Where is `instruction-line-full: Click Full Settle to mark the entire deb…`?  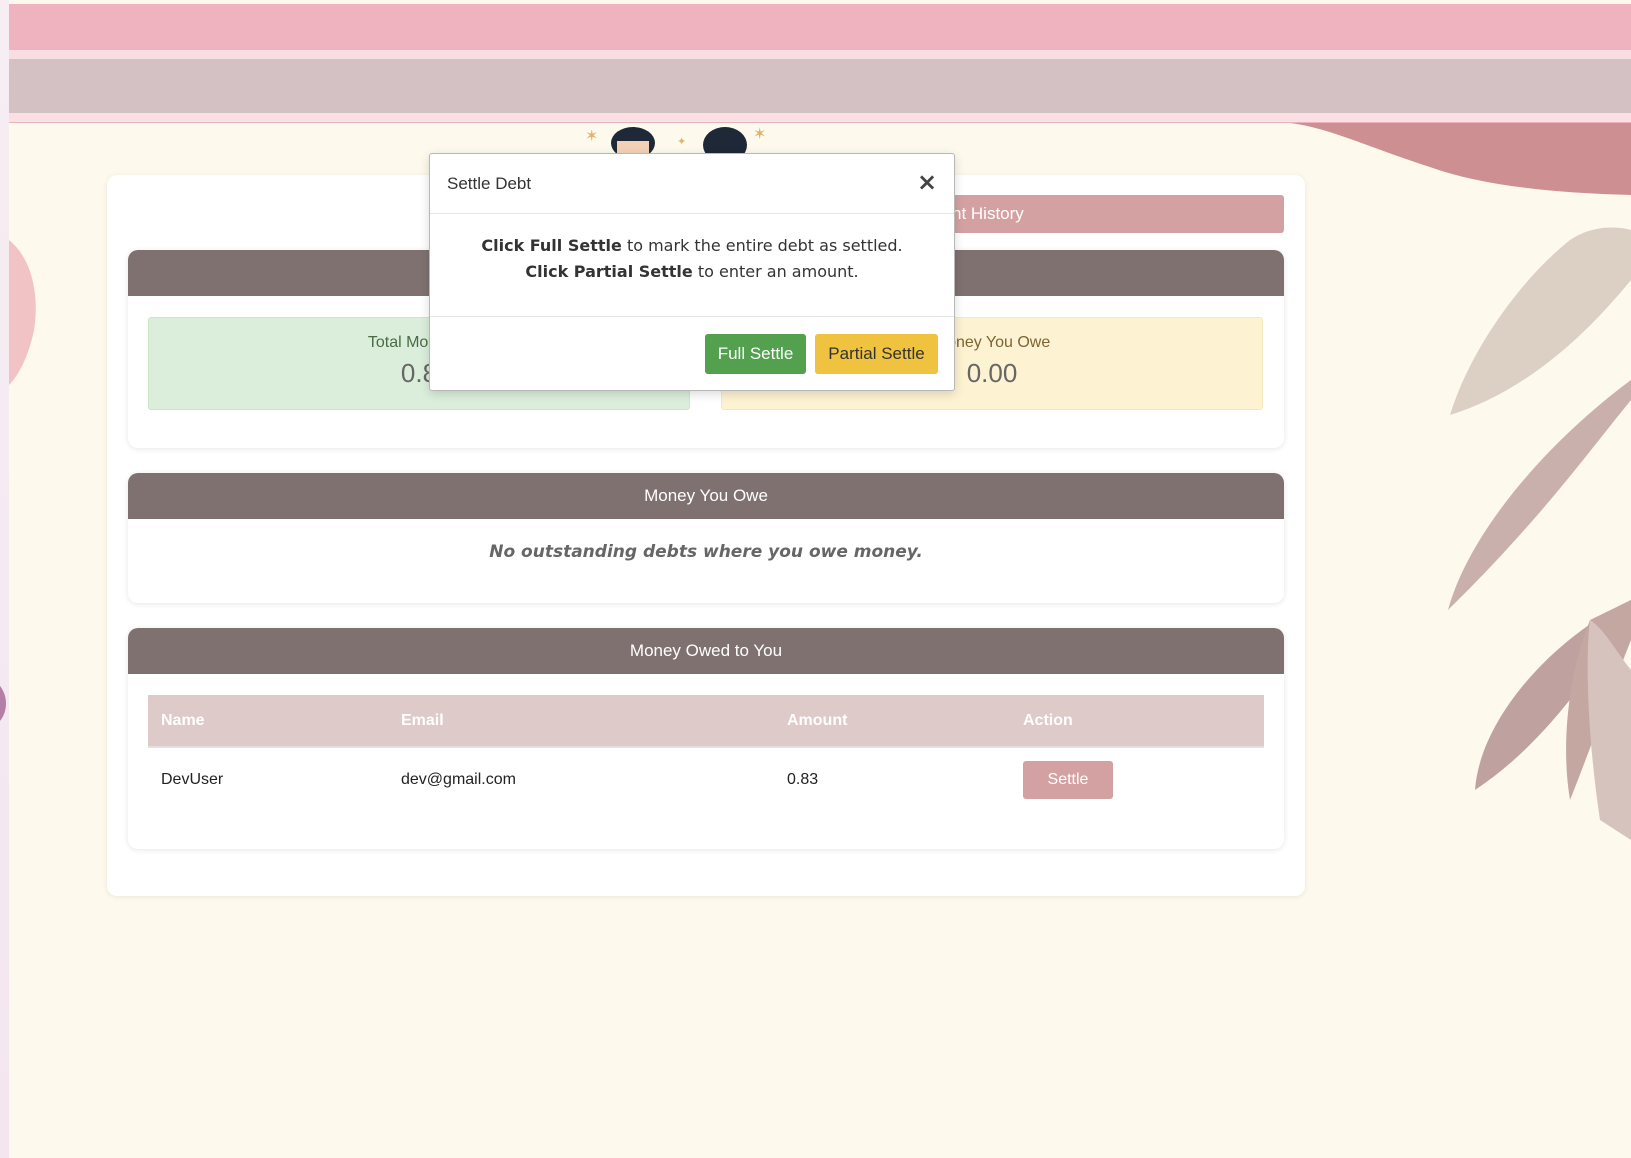
instruction-line-full: Click Full Settle to mark the entire deb… is located at coordinates (692, 246).